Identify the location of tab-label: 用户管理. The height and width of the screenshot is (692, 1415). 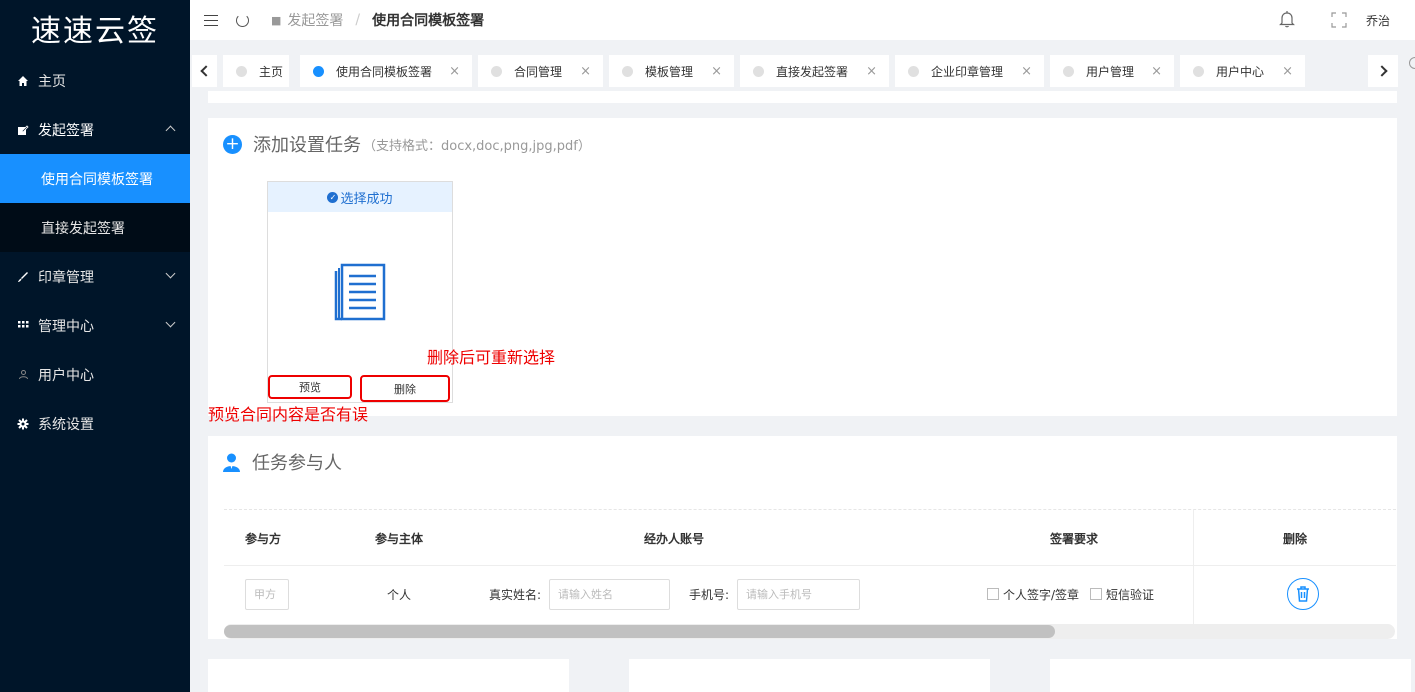
(1110, 71).